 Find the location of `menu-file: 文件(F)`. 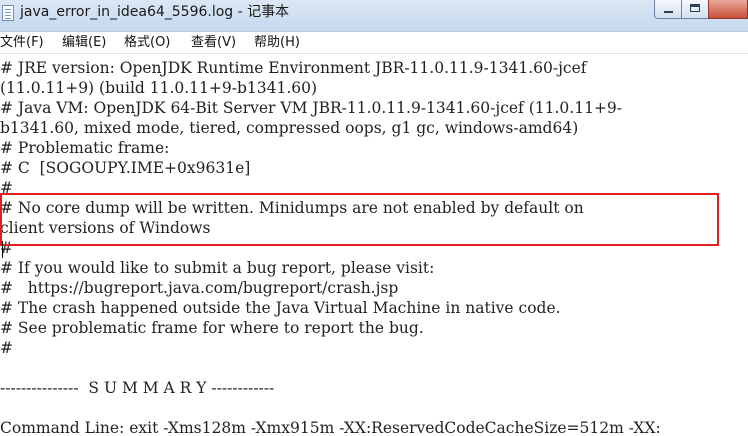

menu-file: 文件(F) is located at coordinates (22, 42).